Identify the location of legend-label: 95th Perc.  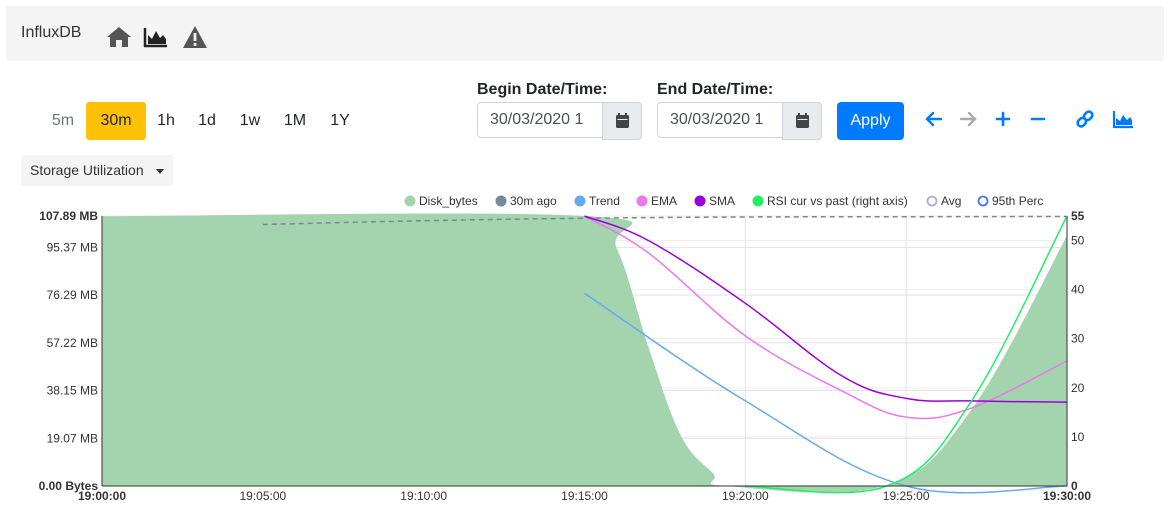
(1017, 201).